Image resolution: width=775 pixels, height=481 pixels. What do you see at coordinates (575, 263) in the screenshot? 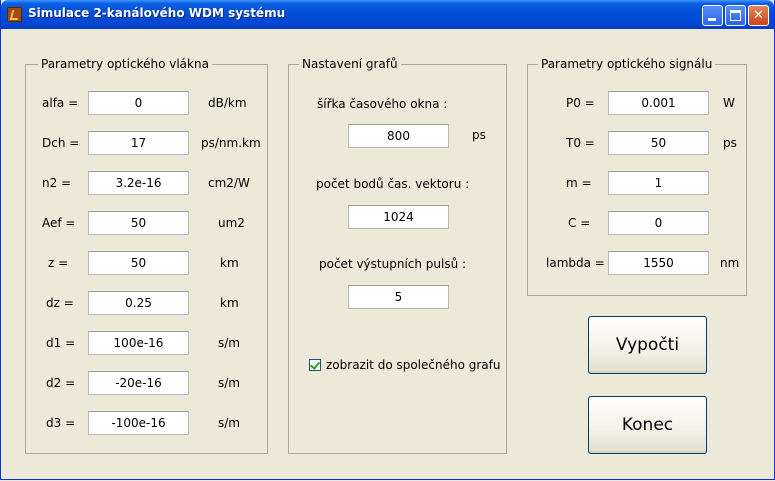
I see `lambda-label: lambda =` at bounding box center [575, 263].